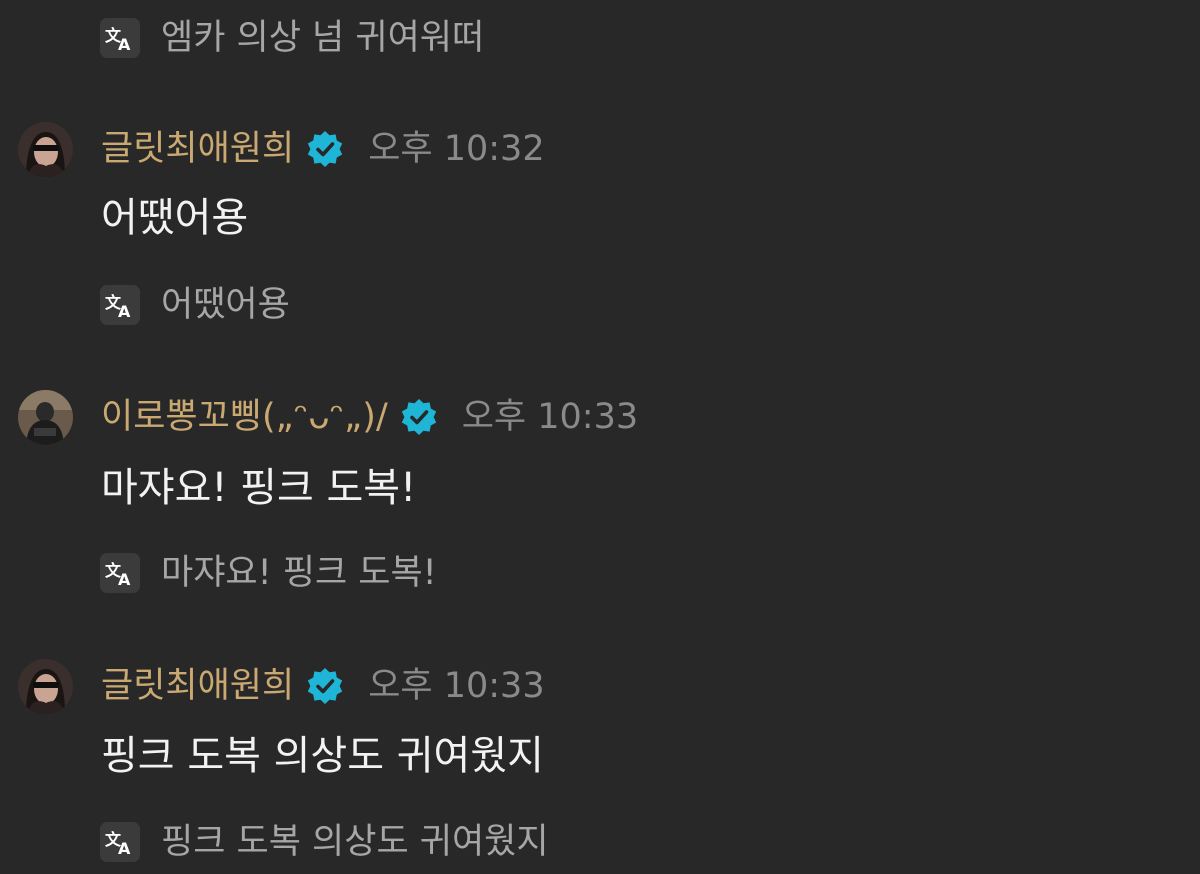 The image size is (1200, 874). I want to click on translation-text: 엠카 의상 넘 귀여워떠, so click(323, 38).